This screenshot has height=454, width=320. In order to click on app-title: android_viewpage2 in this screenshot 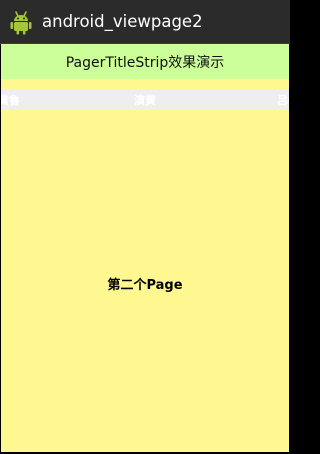, I will do `click(122, 21)`.